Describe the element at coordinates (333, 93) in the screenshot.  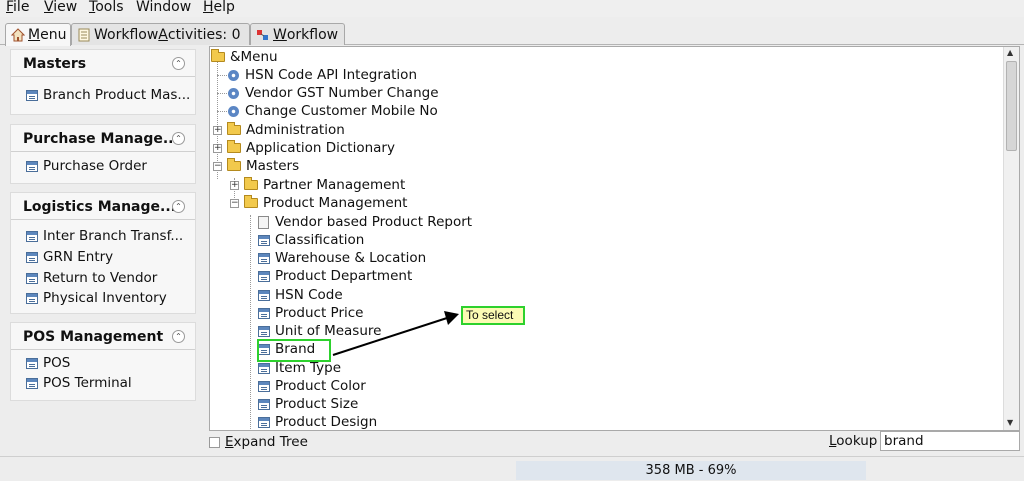
I see `tree-node: Vendor GST Number Change` at that location.